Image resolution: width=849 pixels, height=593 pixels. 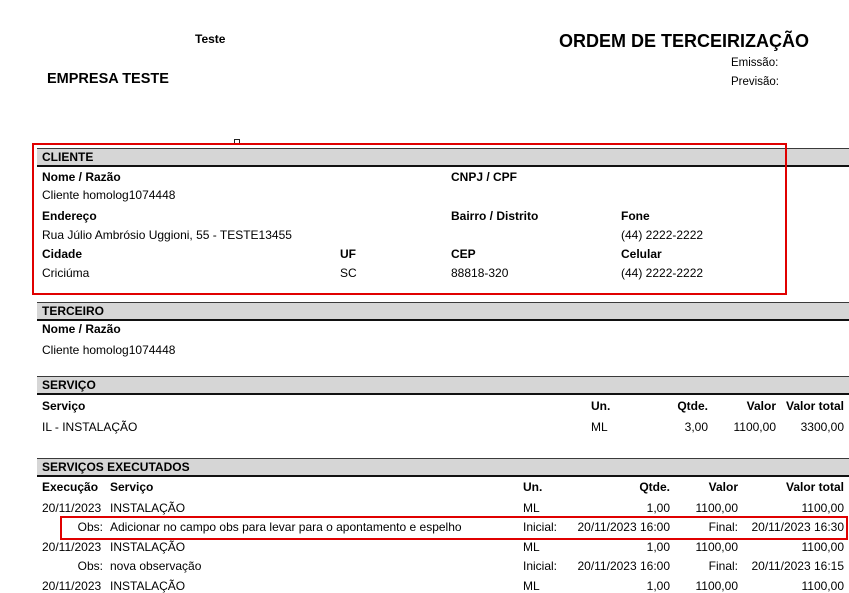 What do you see at coordinates (755, 427) in the screenshot?
I see `servico-cell-valor: 1100,00` at bounding box center [755, 427].